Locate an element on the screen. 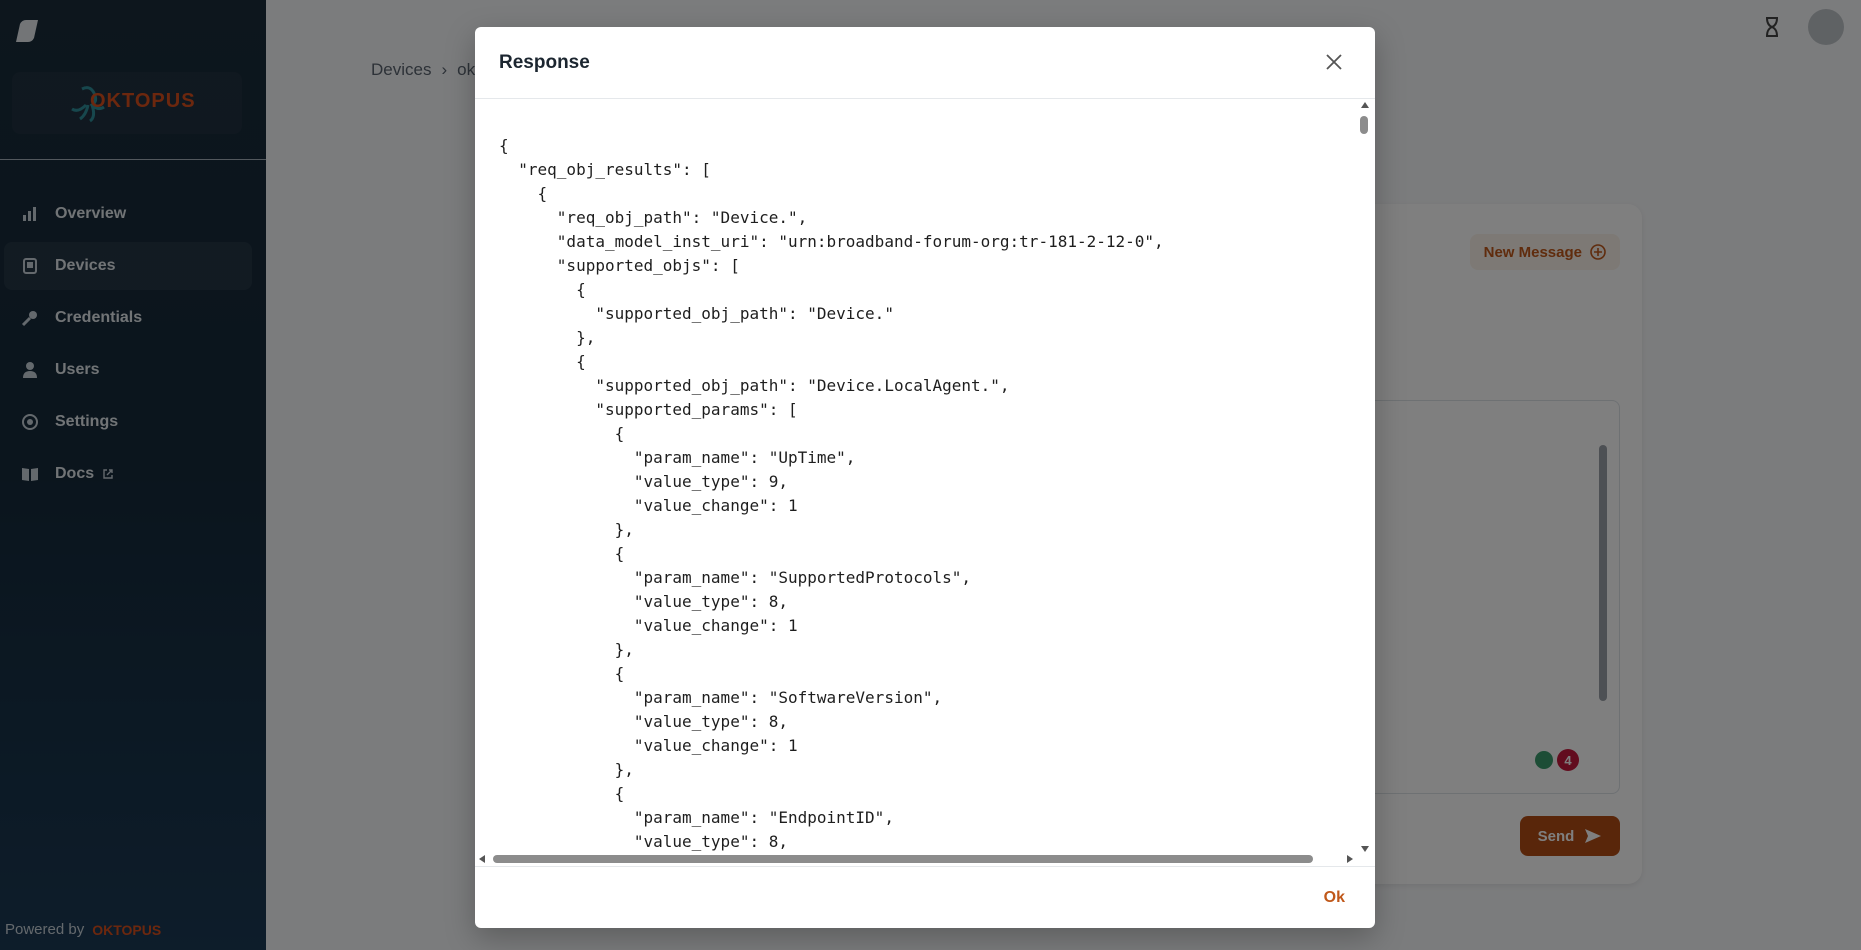 This screenshot has width=1861, height=950. vertical-scroll-thumb is located at coordinates (1364, 125).